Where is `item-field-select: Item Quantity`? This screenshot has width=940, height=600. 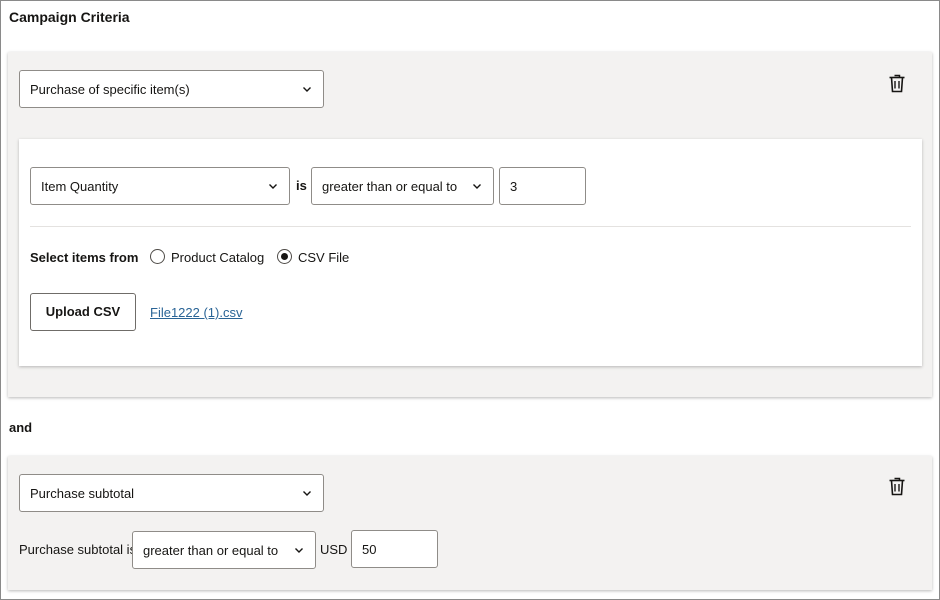 item-field-select: Item Quantity is located at coordinates (160, 186).